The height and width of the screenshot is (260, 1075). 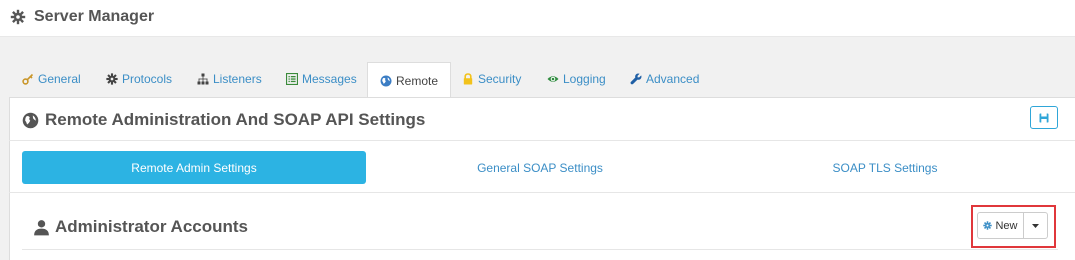 What do you see at coordinates (94, 16) in the screenshot?
I see `app-title-text: Server Manager` at bounding box center [94, 16].